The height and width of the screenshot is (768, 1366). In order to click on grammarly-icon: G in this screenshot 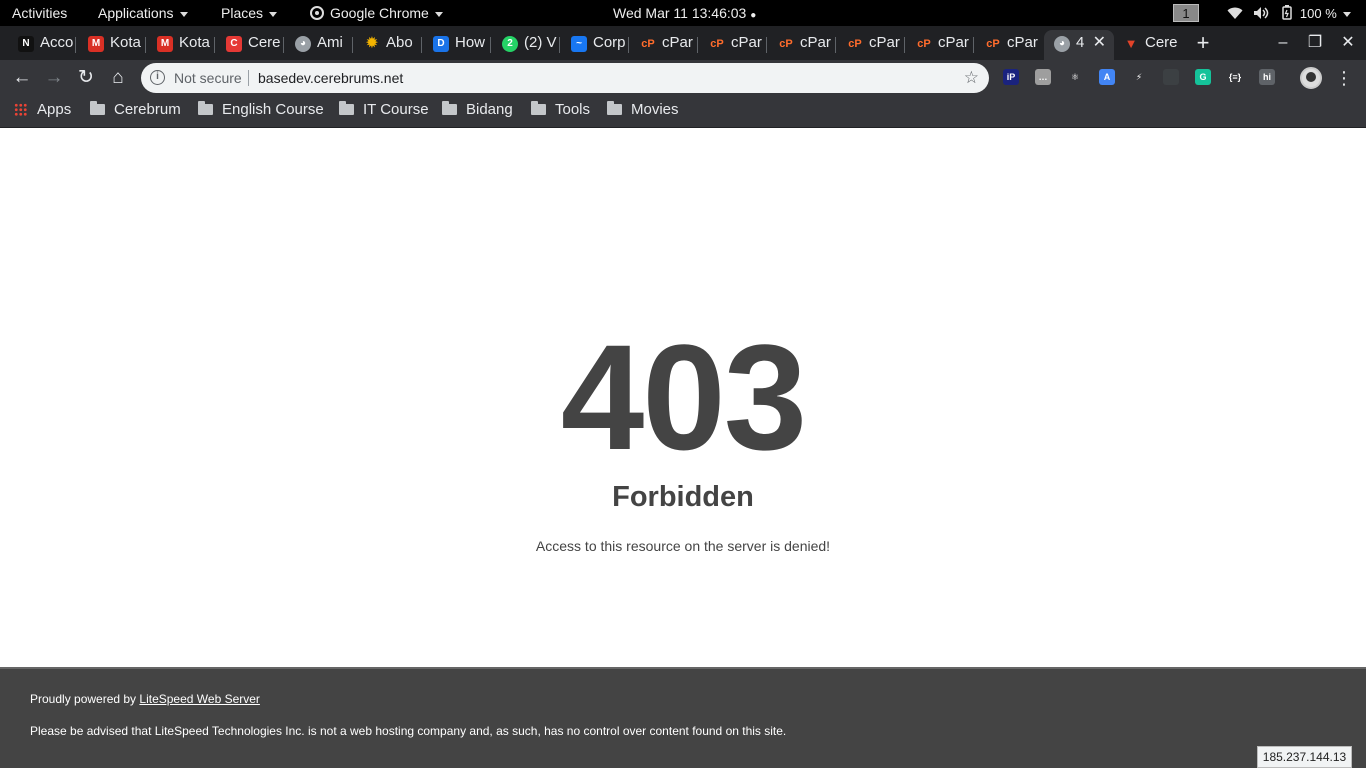, I will do `click(1203, 77)`.